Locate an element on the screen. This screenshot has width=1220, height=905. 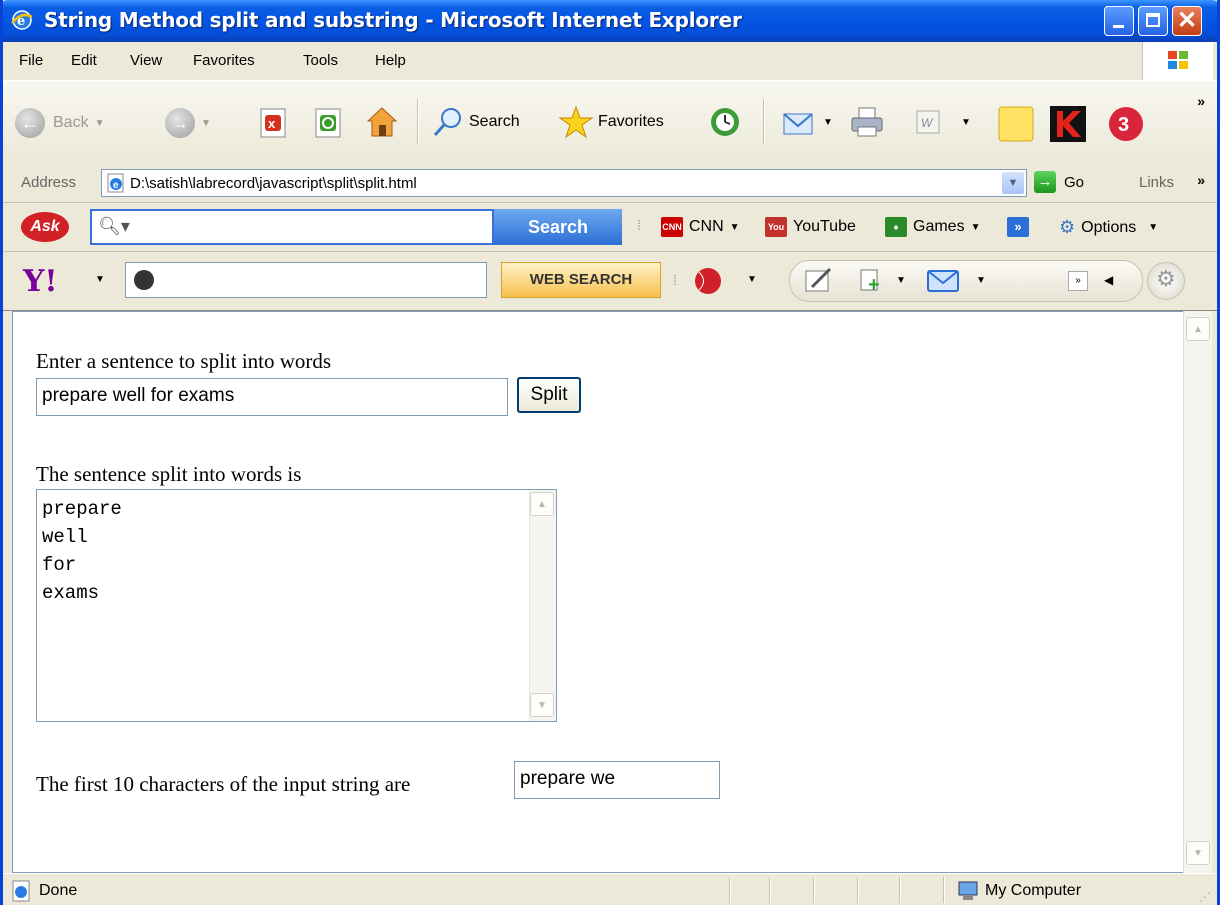
forward-dropdown-icon: ▼ is located at coordinates (206, 123).